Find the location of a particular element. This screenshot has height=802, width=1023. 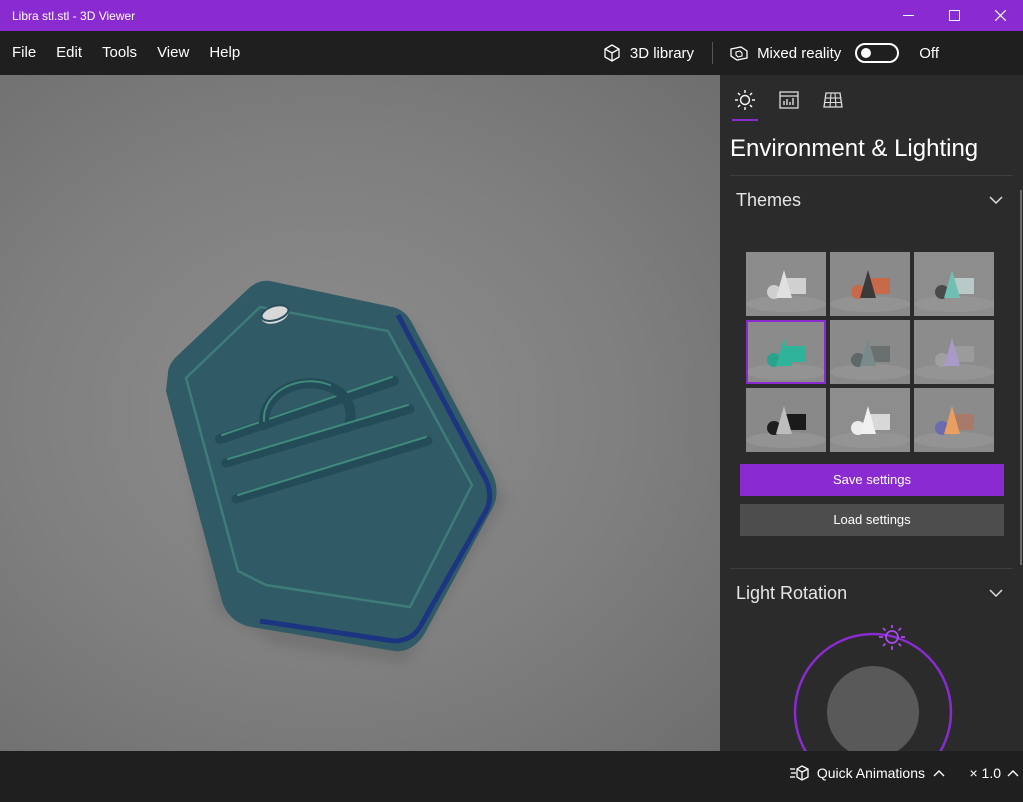

close-icon is located at coordinates (1000, 15).